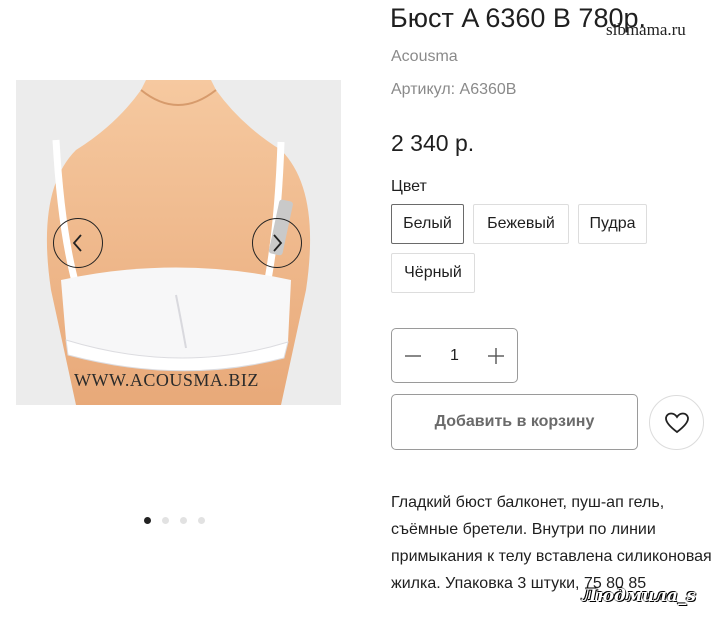 The height and width of the screenshot is (627, 723). What do you see at coordinates (612, 224) in the screenshot?
I see `color-option-powder: Пудра` at bounding box center [612, 224].